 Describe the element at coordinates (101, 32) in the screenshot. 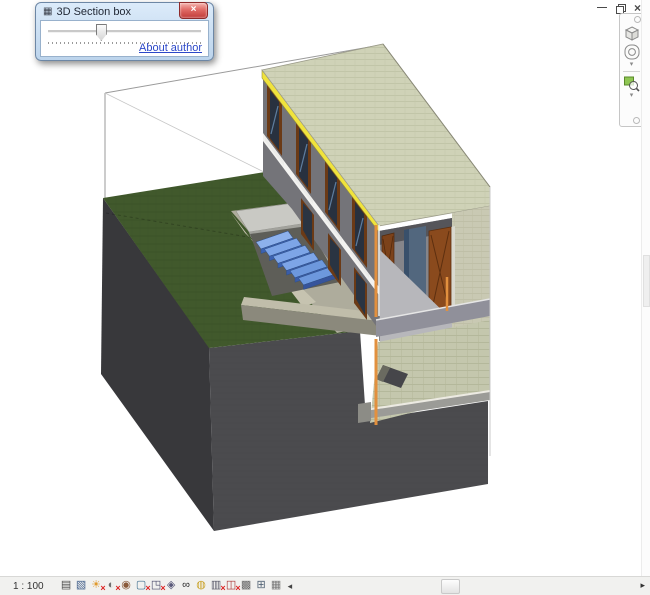

I see `section-box-slider-thumb` at that location.